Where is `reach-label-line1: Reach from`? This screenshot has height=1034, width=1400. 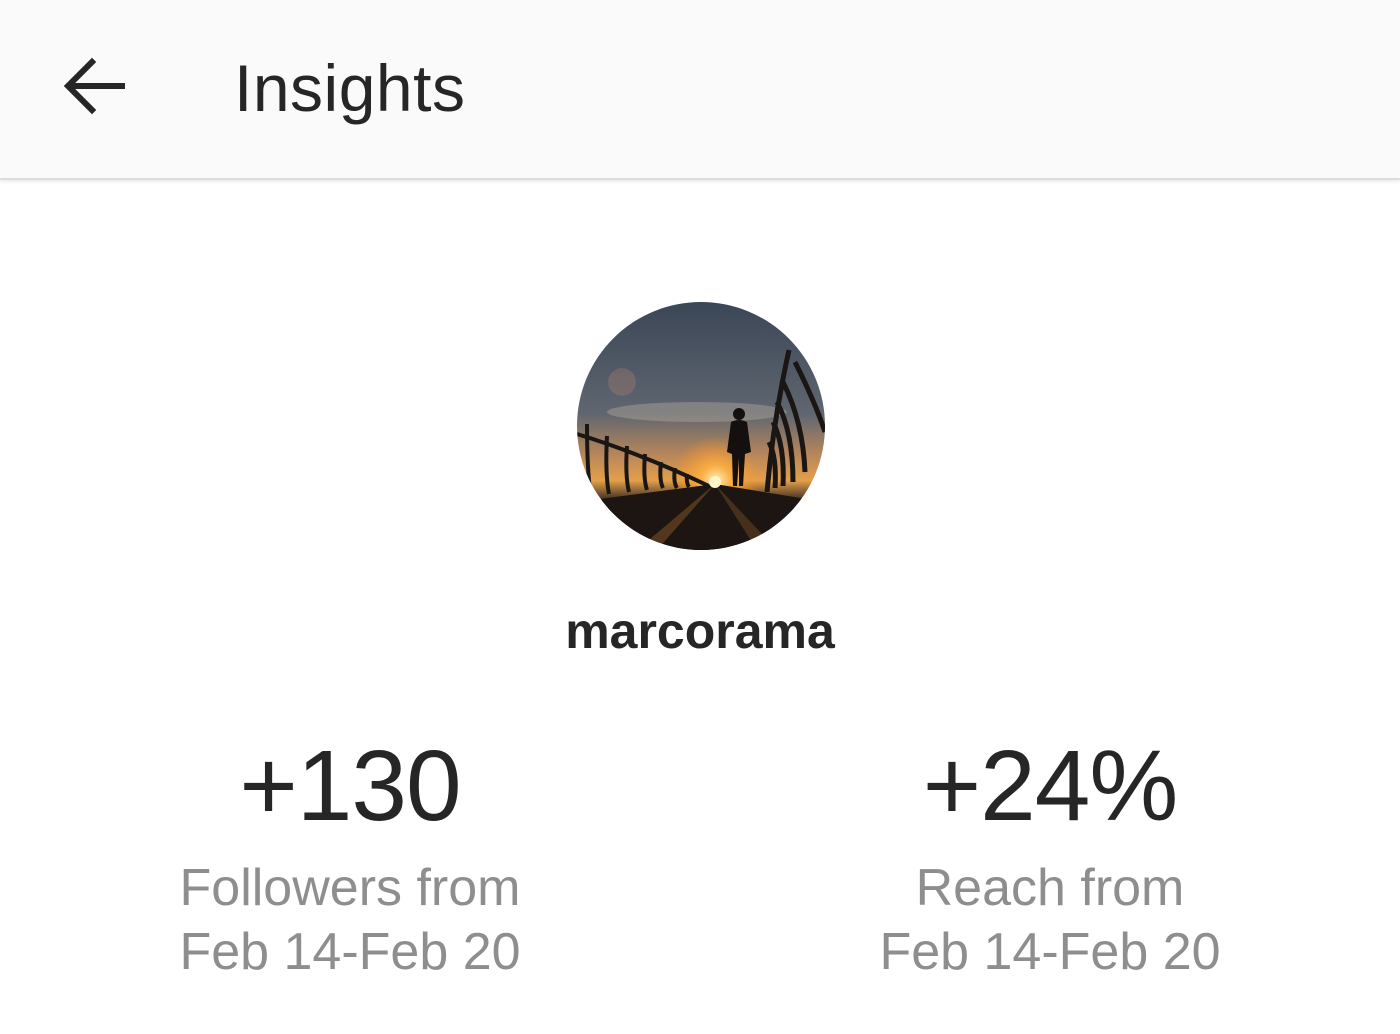
reach-label-line1: Reach from is located at coordinates (1050, 888).